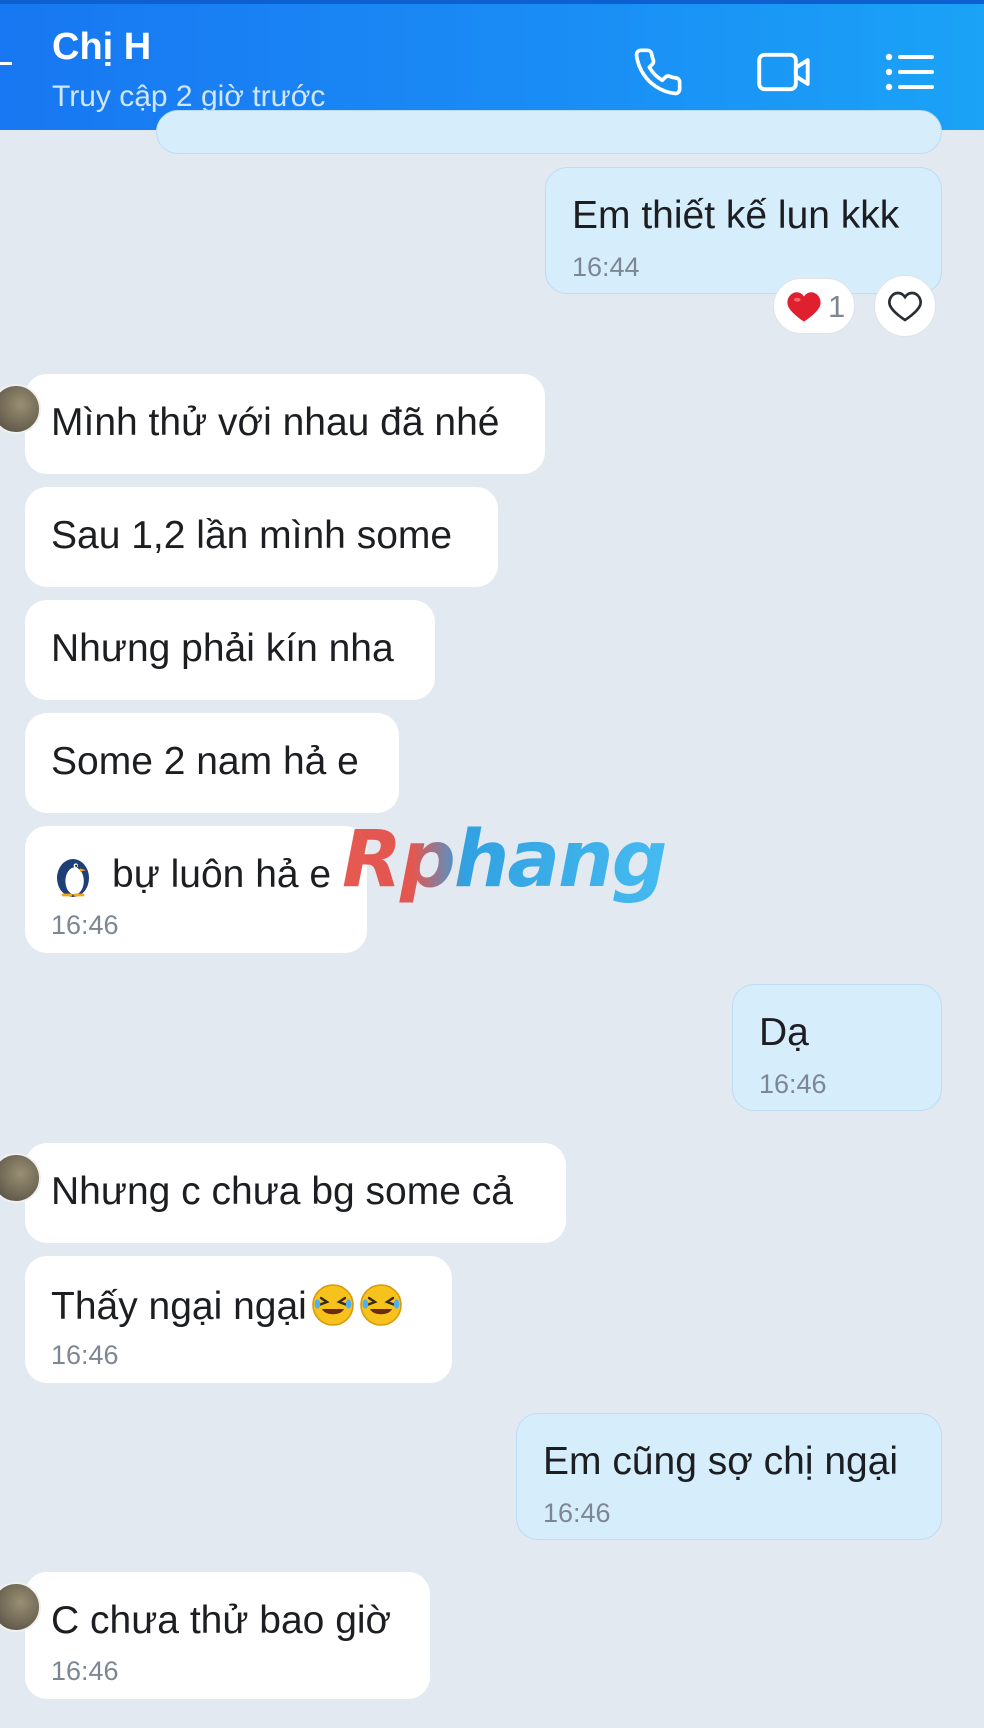 This screenshot has height=1728, width=984. I want to click on menu-list-icon, so click(910, 72).